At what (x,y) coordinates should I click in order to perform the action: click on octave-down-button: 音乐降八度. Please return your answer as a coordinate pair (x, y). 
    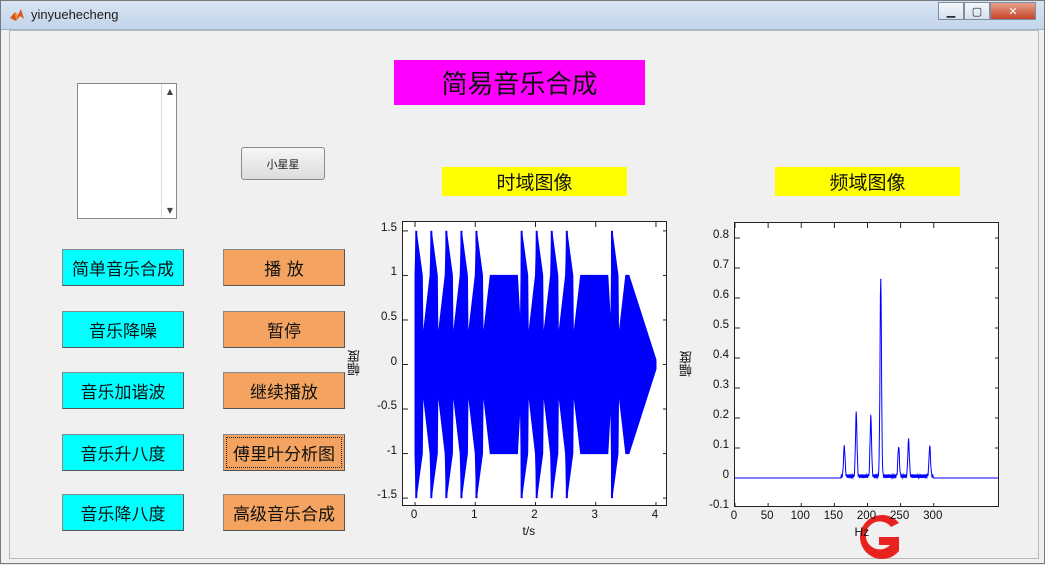
    Looking at the image, I should click on (123, 512).